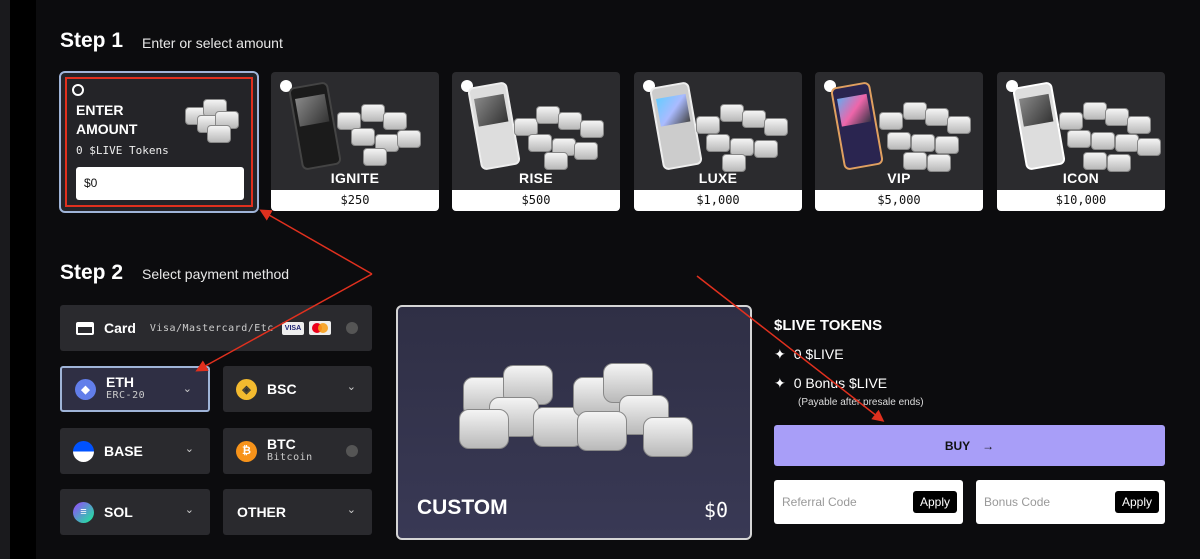  What do you see at coordinates (83, 451) in the screenshot?
I see `base-icon` at bounding box center [83, 451].